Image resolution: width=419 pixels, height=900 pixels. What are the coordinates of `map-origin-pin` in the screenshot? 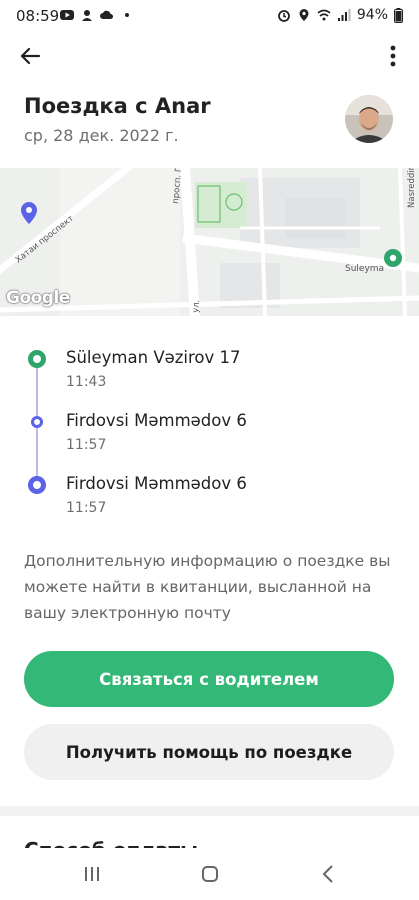 It's located at (393, 258).